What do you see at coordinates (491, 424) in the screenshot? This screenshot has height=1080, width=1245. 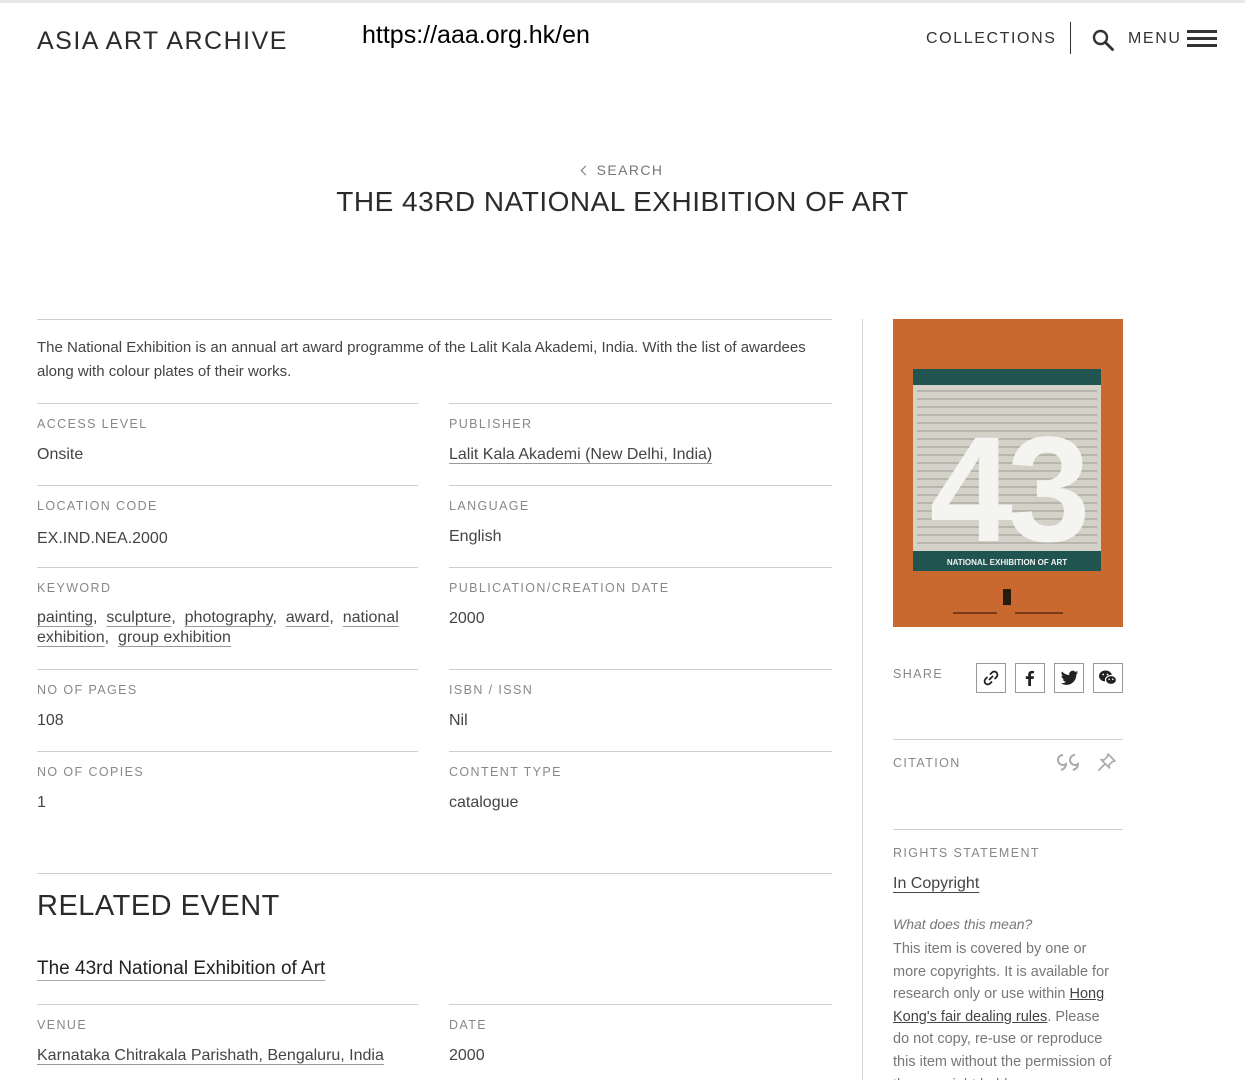 I see `publisher-label: PUBLISHER` at bounding box center [491, 424].